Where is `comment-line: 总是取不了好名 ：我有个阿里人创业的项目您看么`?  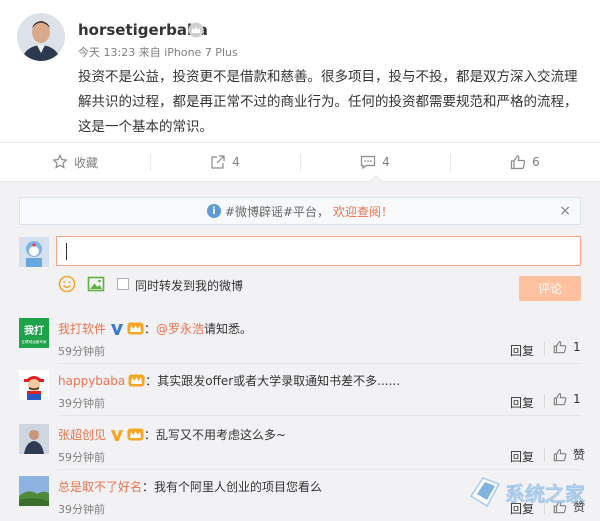 comment-line: 总是取不了好名 ：我有个阿里人创业的项目您看么 is located at coordinates (190, 486).